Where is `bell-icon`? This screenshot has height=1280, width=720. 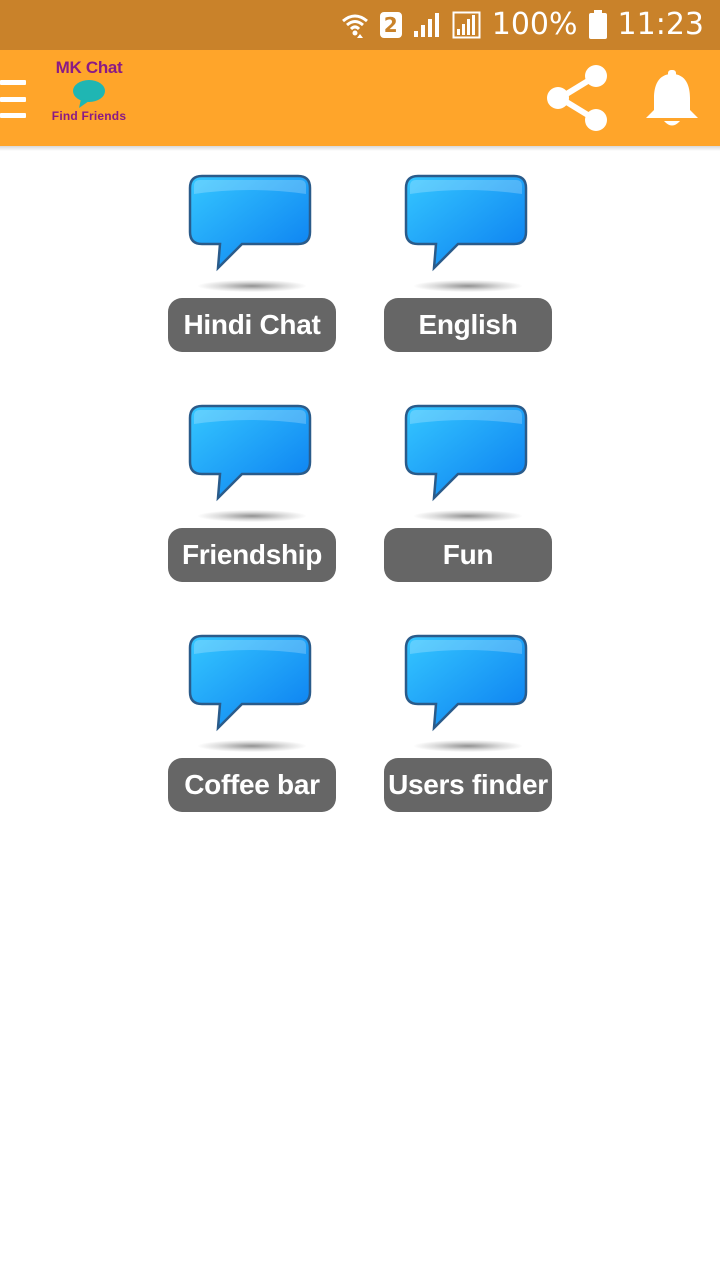 bell-icon is located at coordinates (672, 98).